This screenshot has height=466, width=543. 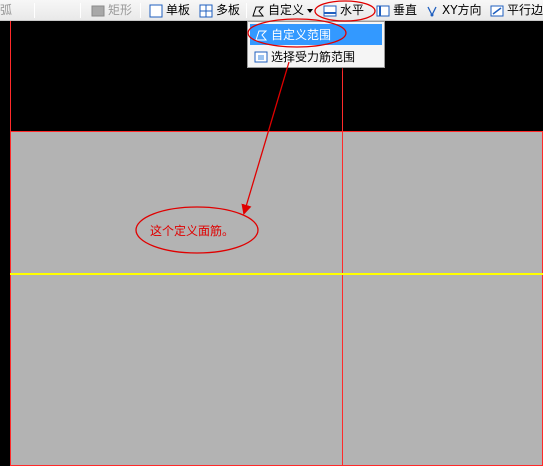 What do you see at coordinates (265, 138) in the screenshot?
I see `annotation-arrow` at bounding box center [265, 138].